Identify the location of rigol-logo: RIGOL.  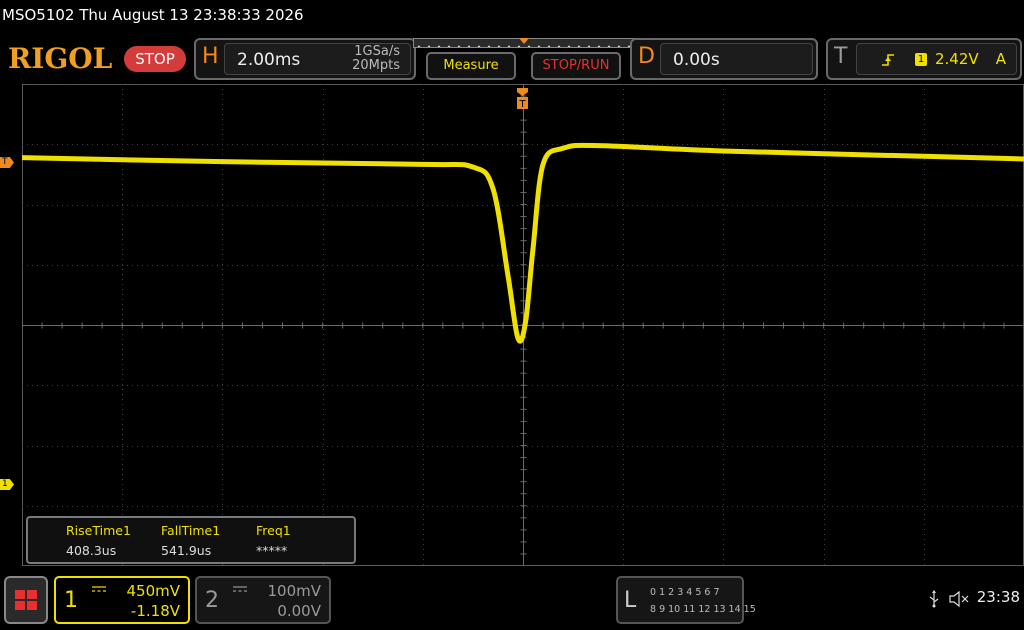
(60, 58).